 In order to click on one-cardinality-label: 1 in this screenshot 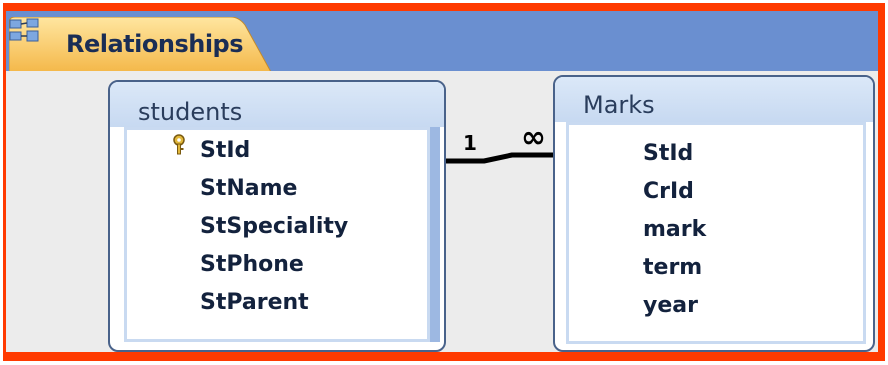, I will do `click(470, 143)`.